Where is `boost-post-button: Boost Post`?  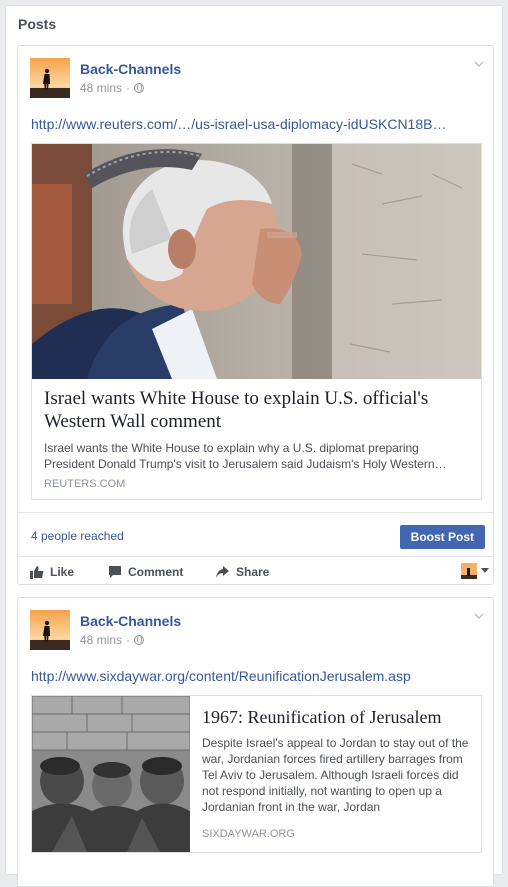 boost-post-button: Boost Post is located at coordinates (442, 537).